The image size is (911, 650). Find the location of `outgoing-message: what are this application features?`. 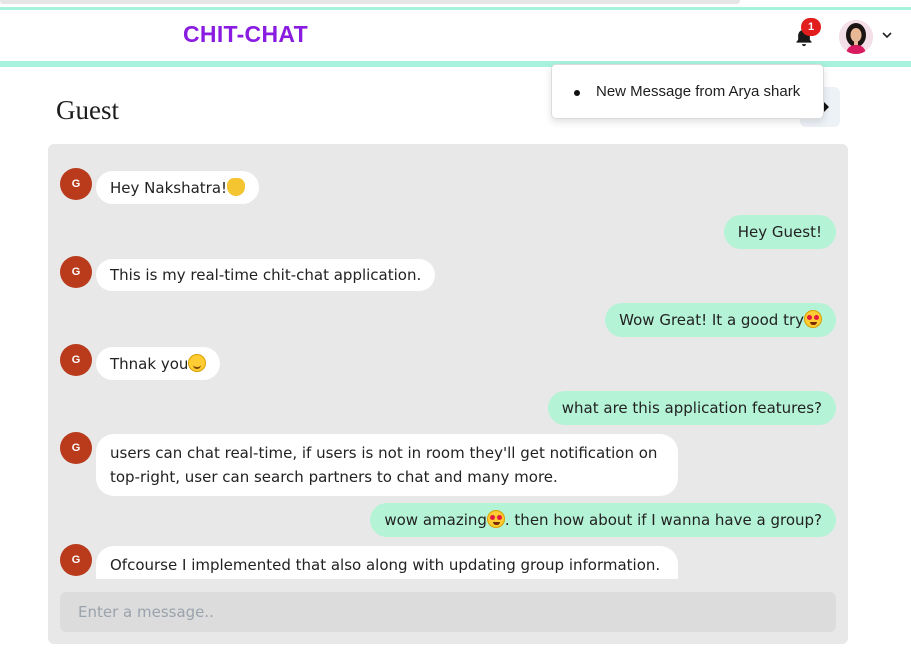

outgoing-message: what are this application features? is located at coordinates (691, 408).